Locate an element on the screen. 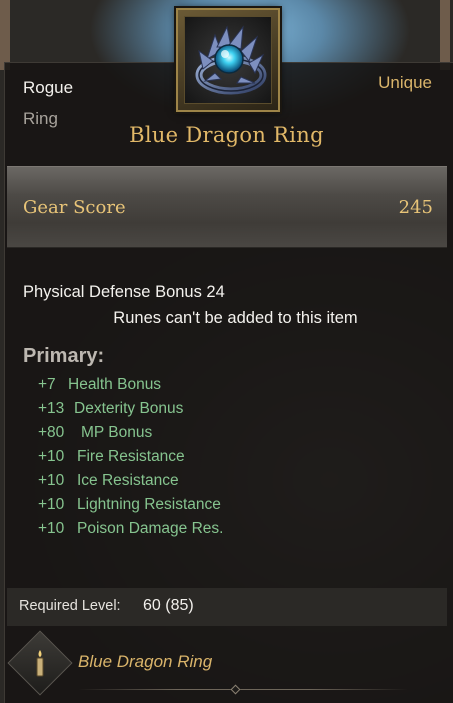 This screenshot has height=703, width=453. runes-note: Runes can't be added to this item is located at coordinates (235, 318).